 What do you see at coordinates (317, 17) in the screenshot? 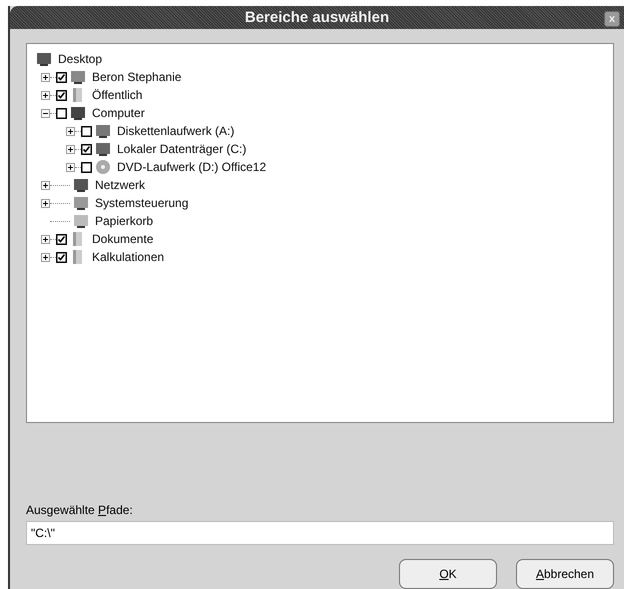
I see `window-title: Bereiche auswählen` at bounding box center [317, 17].